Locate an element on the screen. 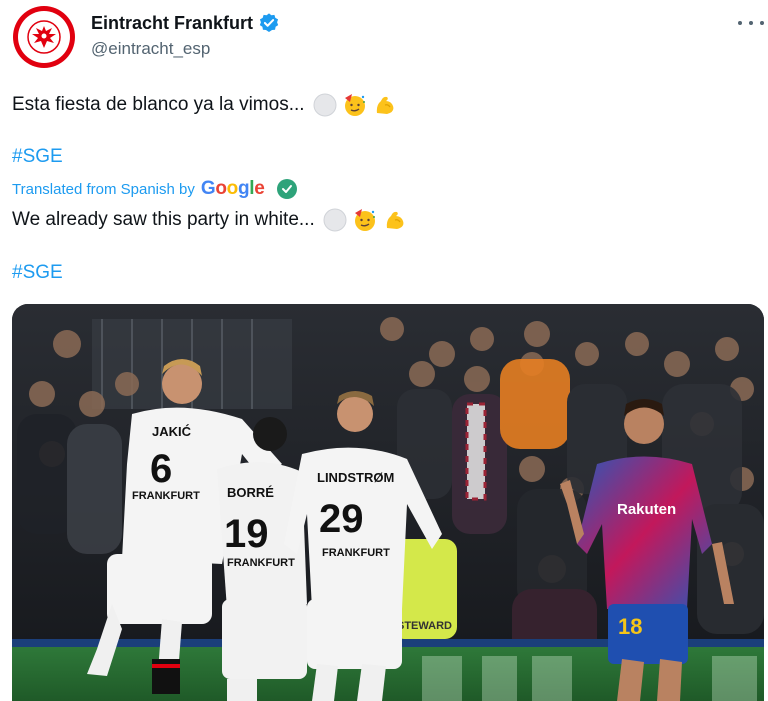  translation-attribution: Translated from Spanish by Google is located at coordinates (154, 189).